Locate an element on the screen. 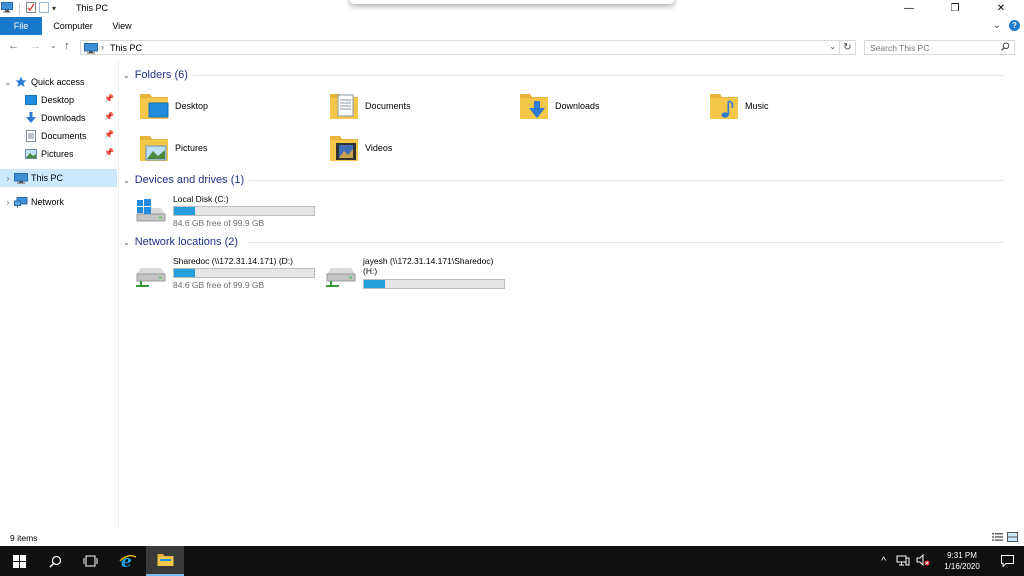 This screenshot has height=576, width=1024. nav-item-quick-access: ⌄ Quick access is located at coordinates (58, 82).